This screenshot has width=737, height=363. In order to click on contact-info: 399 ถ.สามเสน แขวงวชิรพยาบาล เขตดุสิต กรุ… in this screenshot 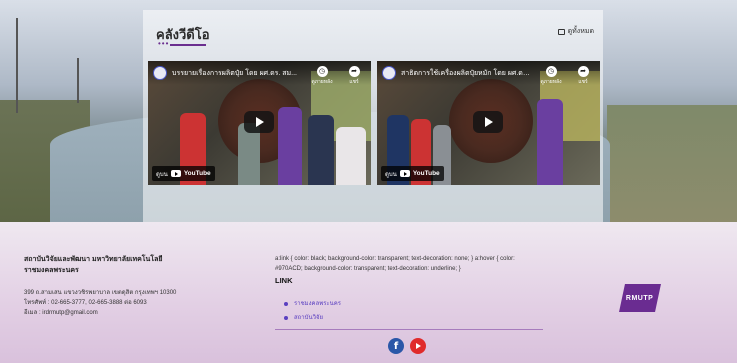, I will do `click(100, 303)`.